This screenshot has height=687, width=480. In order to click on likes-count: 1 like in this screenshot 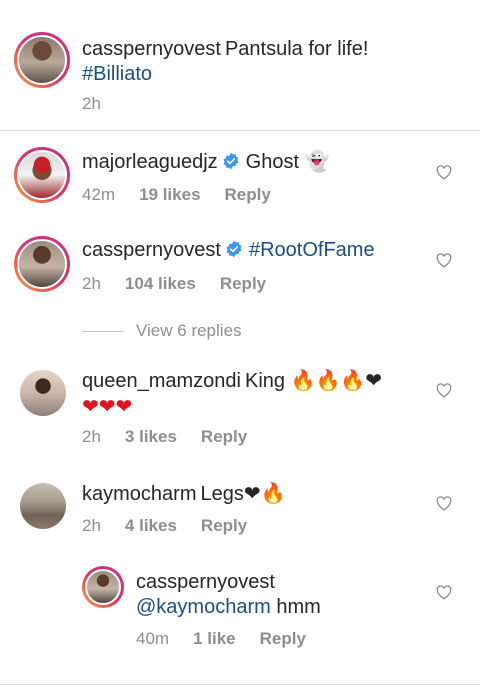, I will do `click(214, 638)`.